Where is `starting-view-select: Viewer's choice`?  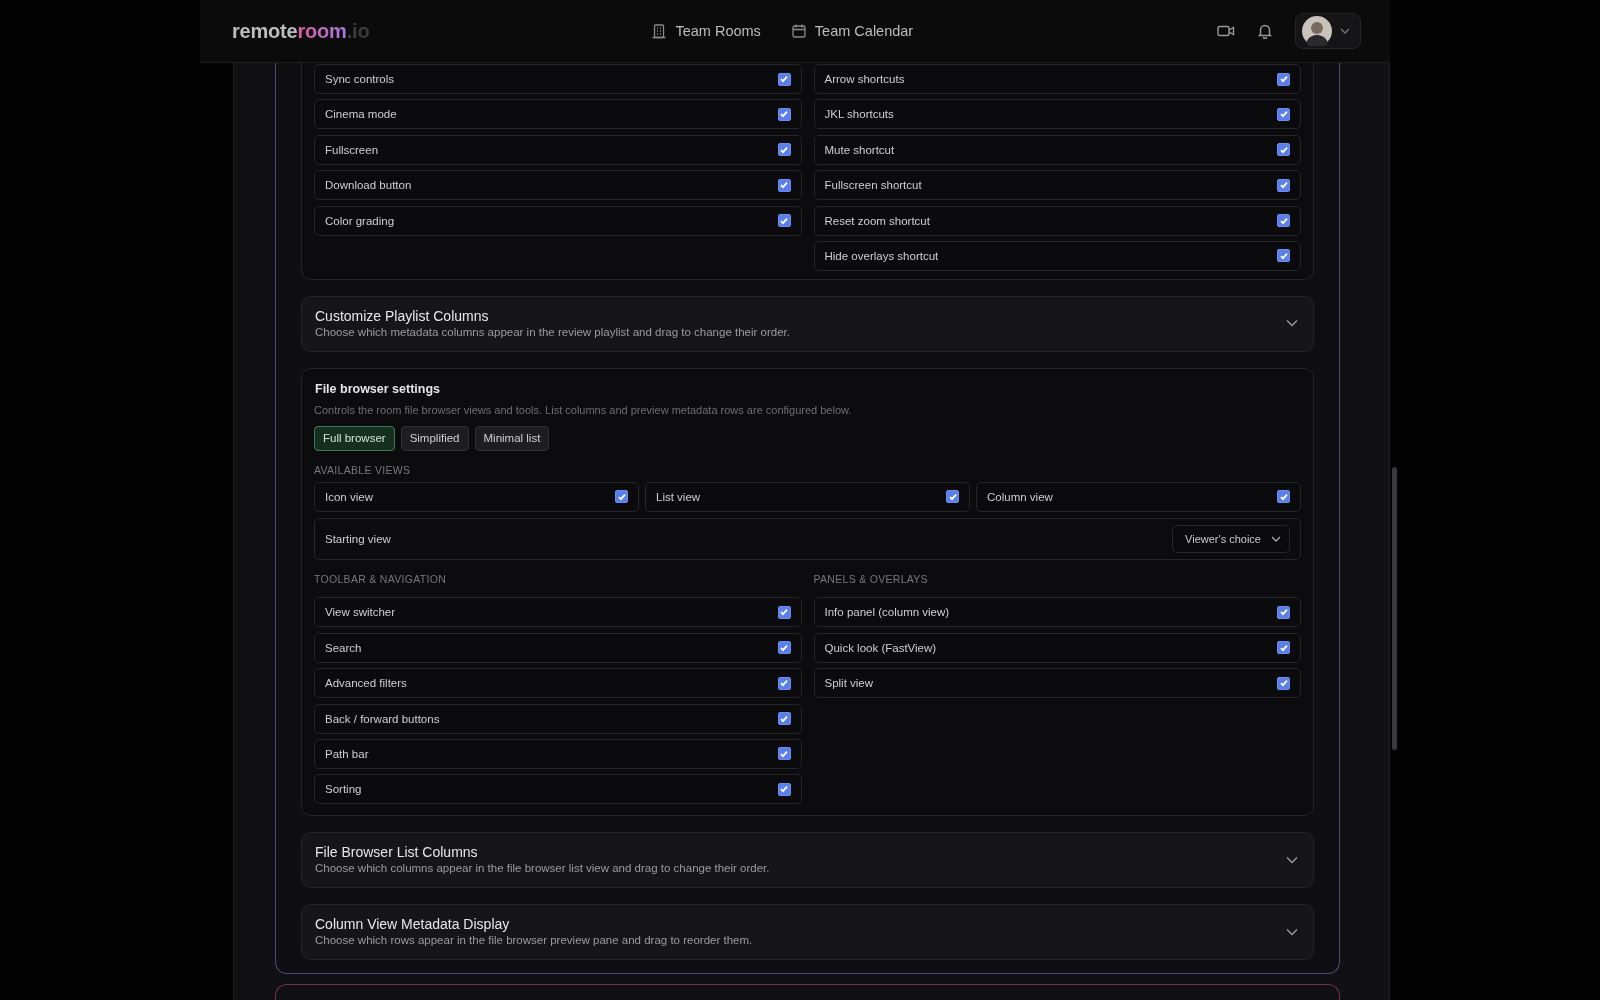 starting-view-select: Viewer's choice is located at coordinates (1231, 538).